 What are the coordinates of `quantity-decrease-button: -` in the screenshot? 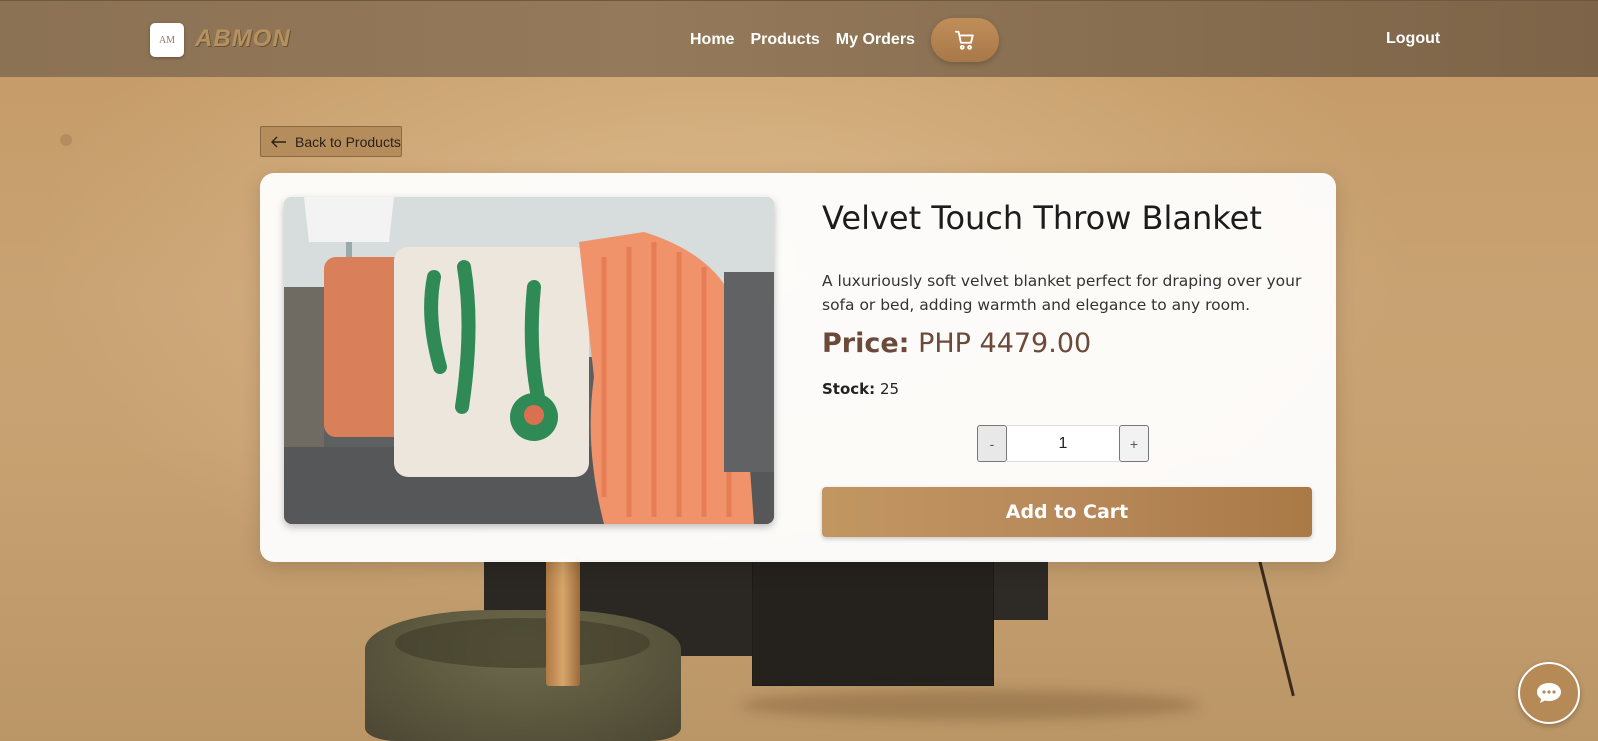 It's located at (992, 443).